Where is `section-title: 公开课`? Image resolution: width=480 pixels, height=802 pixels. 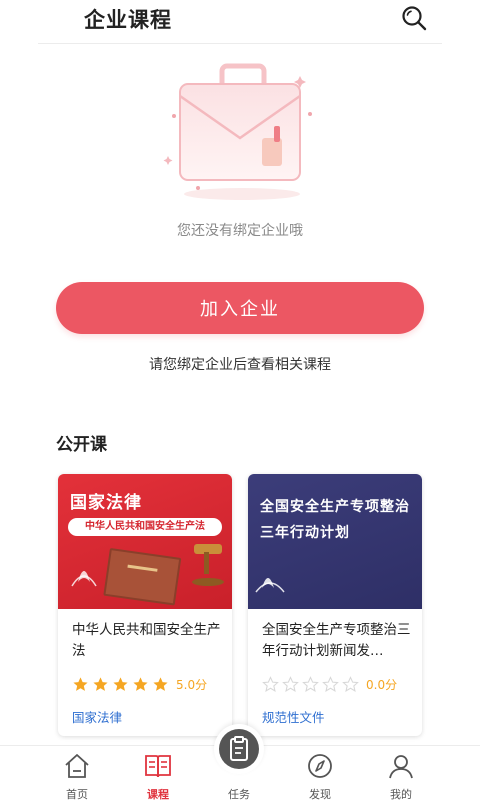 section-title: 公开课 is located at coordinates (81, 445).